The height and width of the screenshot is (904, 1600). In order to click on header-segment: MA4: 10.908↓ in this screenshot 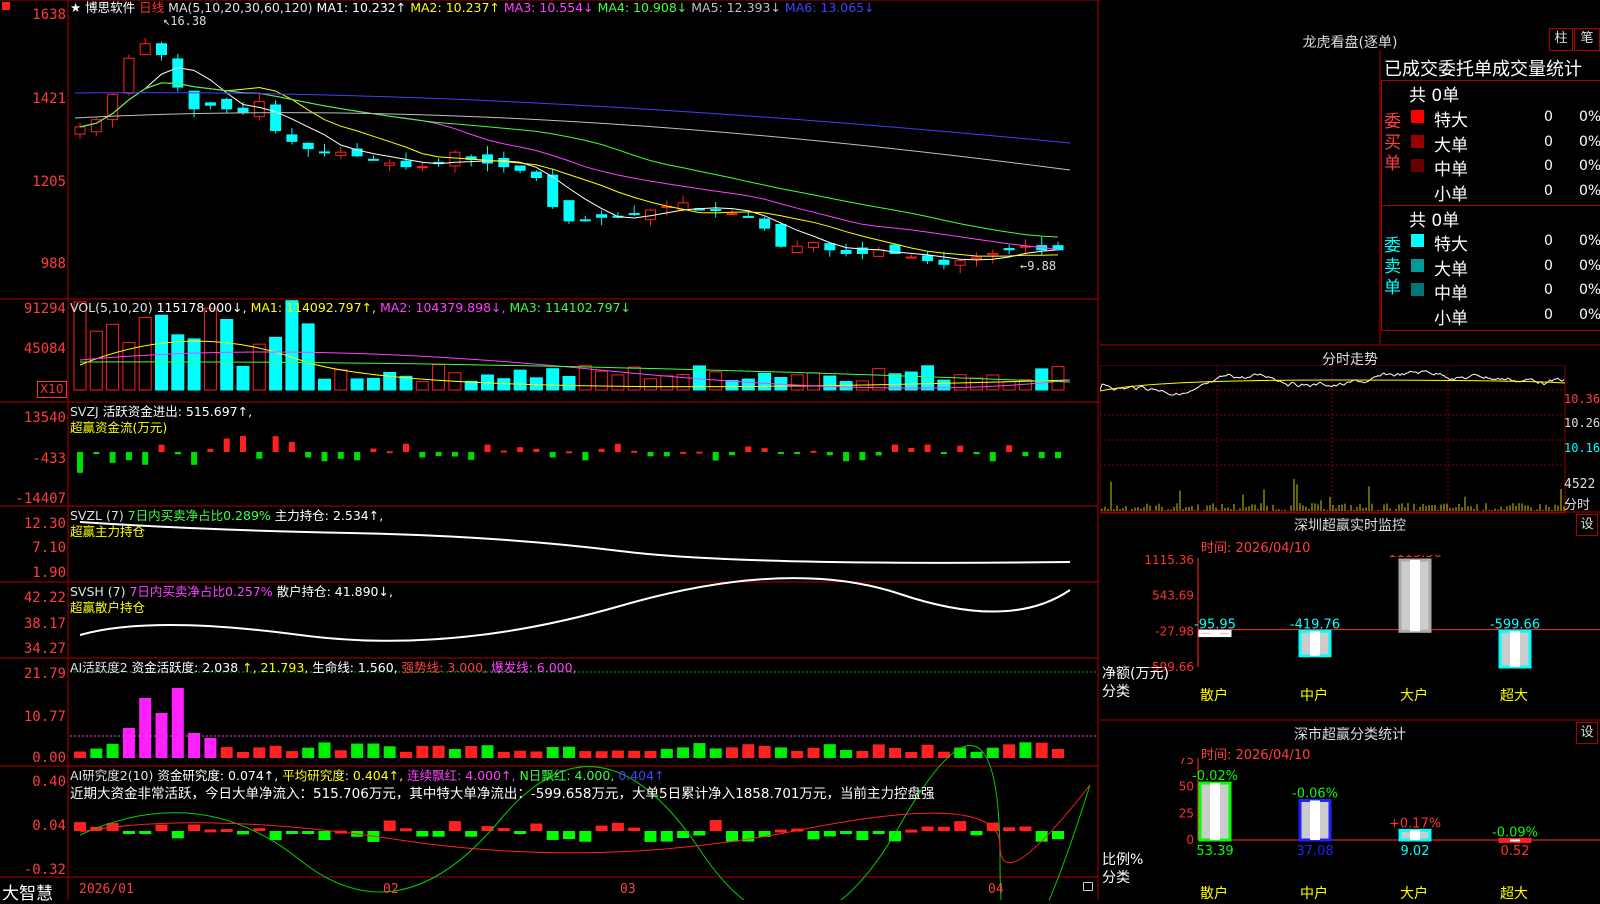, I will do `click(644, 7)`.